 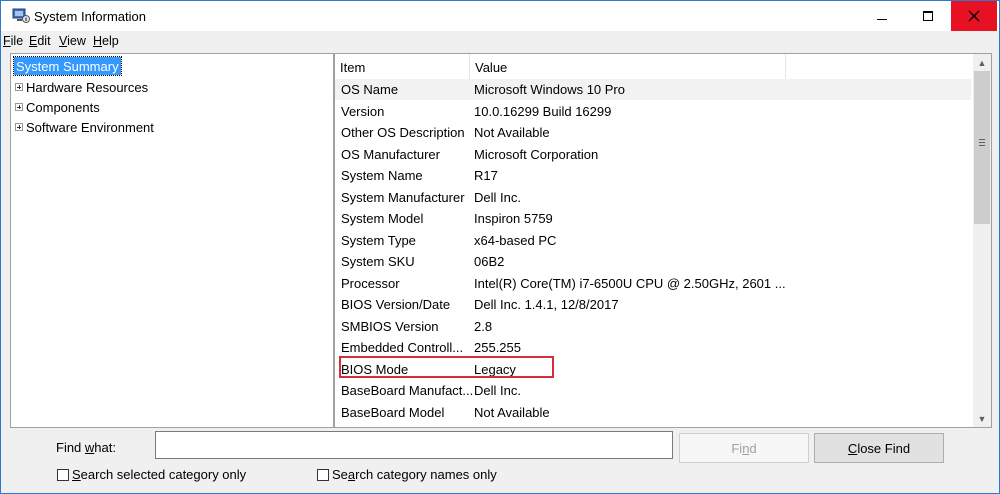 What do you see at coordinates (500, 16) in the screenshot?
I see `title-bar: System Information` at bounding box center [500, 16].